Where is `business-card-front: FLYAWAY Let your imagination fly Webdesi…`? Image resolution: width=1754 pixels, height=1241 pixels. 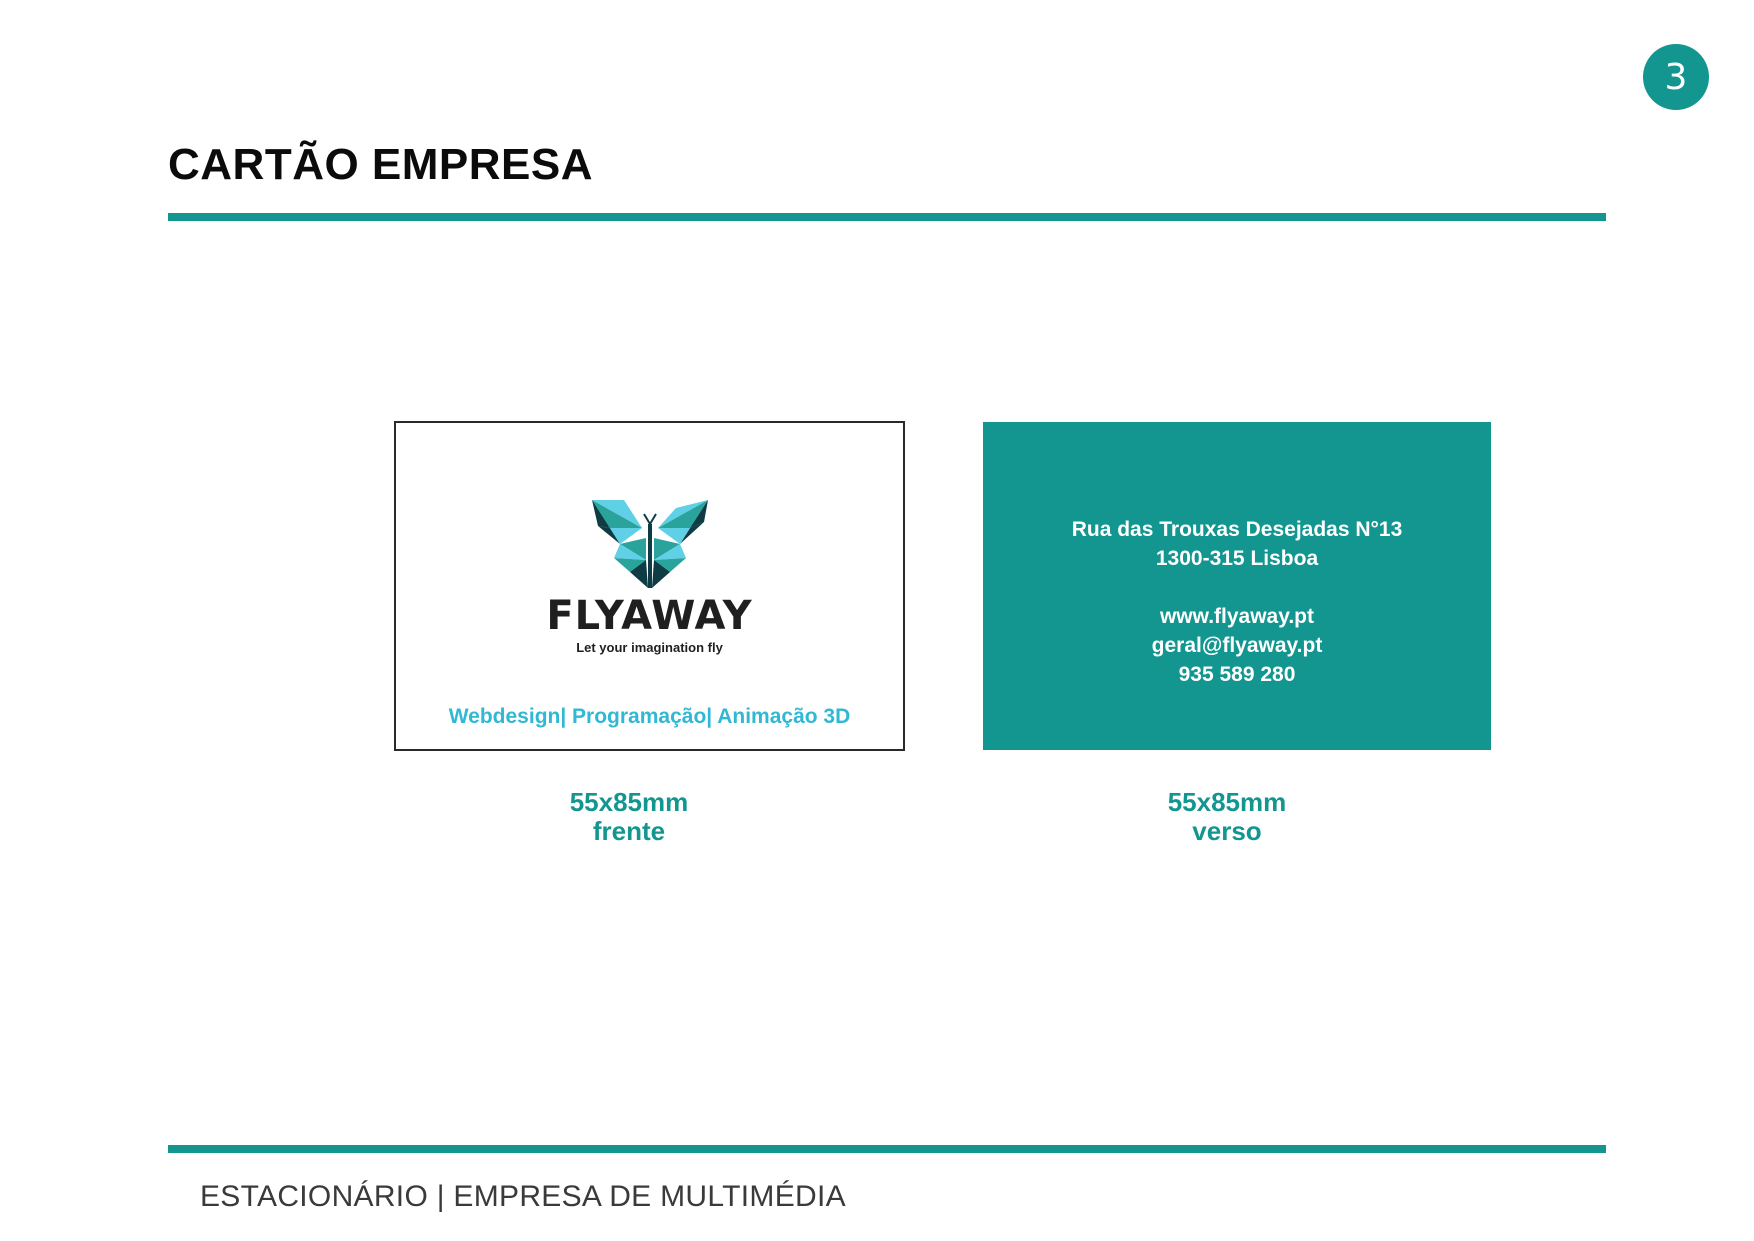 business-card-front: FLYAWAY Let your imagination fly Webdesi… is located at coordinates (649, 586).